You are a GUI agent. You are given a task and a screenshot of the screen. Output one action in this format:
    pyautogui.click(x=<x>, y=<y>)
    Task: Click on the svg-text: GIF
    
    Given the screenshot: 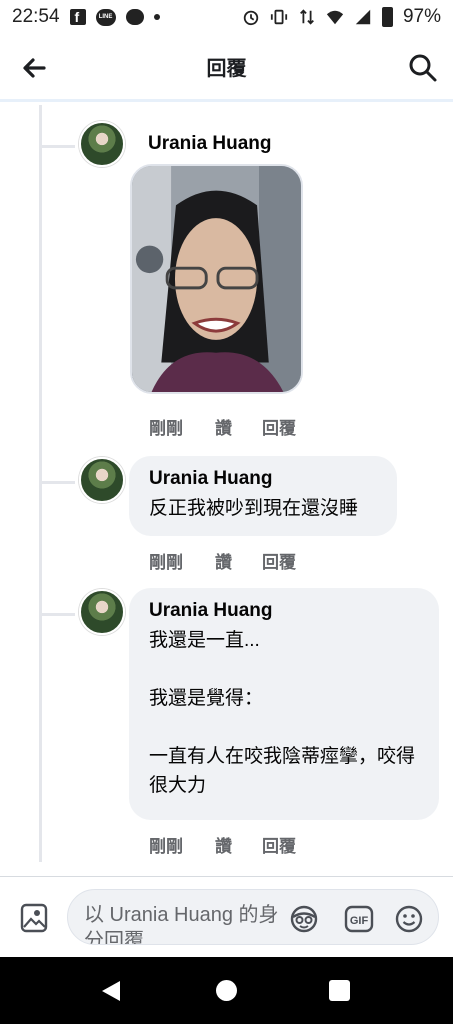 What is the action you would take?
    pyautogui.click(x=359, y=921)
    